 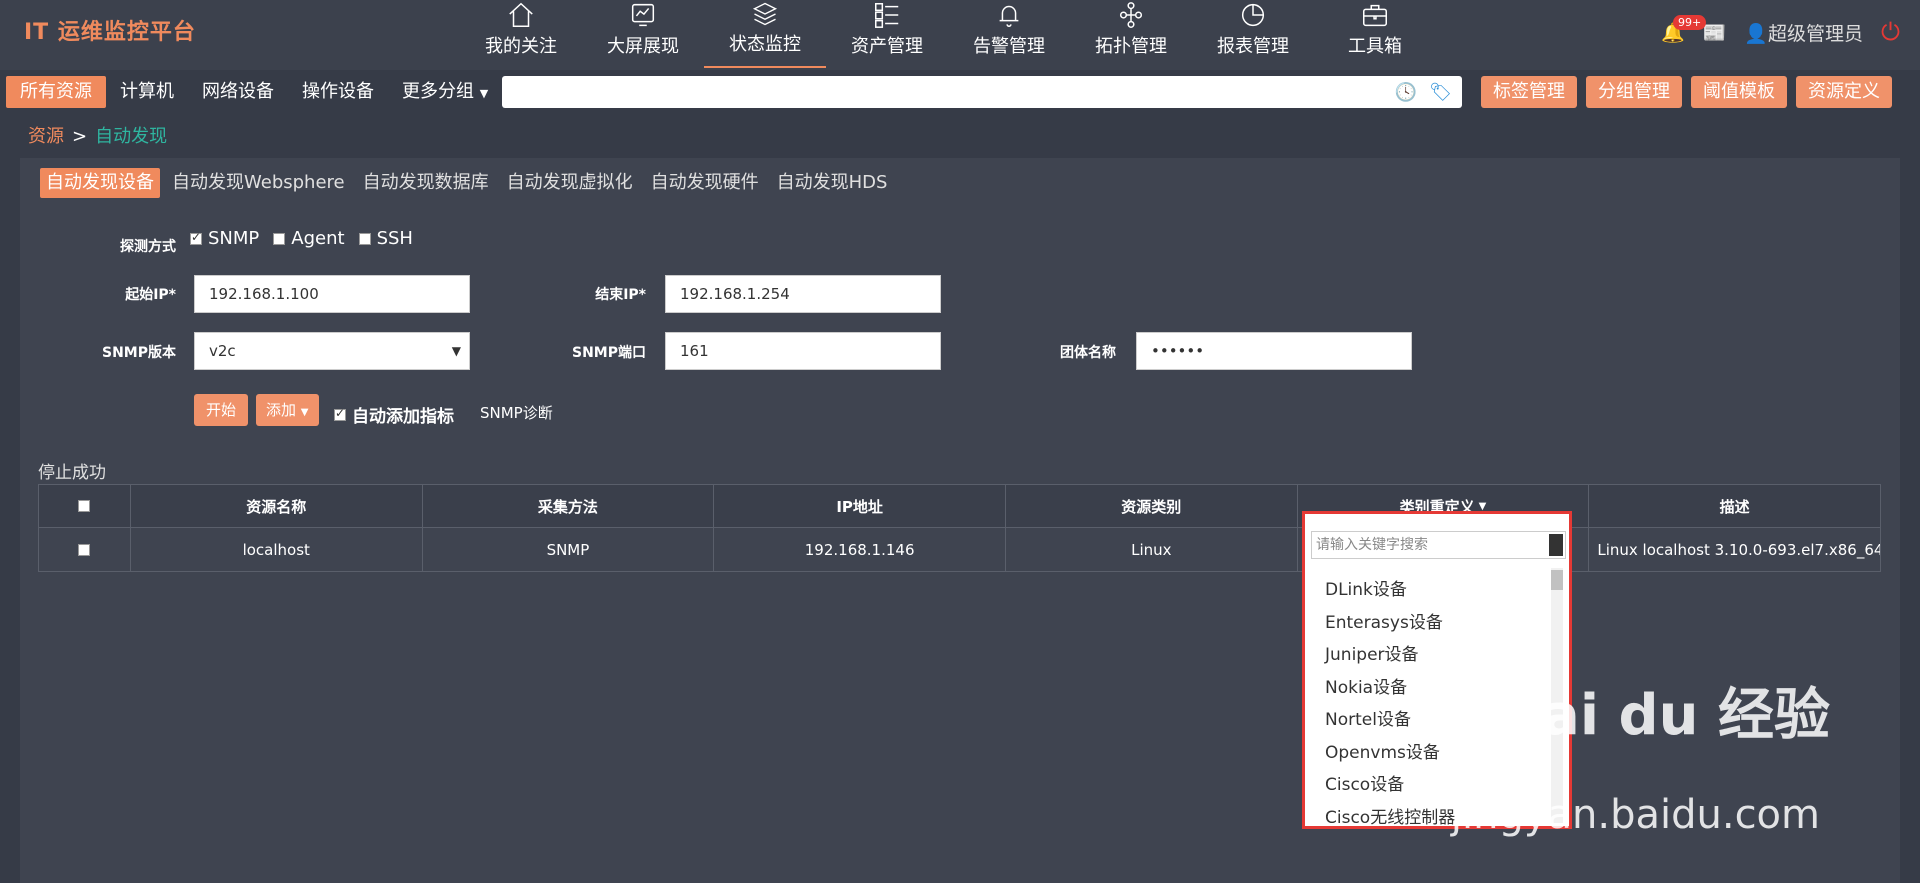 What do you see at coordinates (1009, 16) in the screenshot?
I see `bell-icon` at bounding box center [1009, 16].